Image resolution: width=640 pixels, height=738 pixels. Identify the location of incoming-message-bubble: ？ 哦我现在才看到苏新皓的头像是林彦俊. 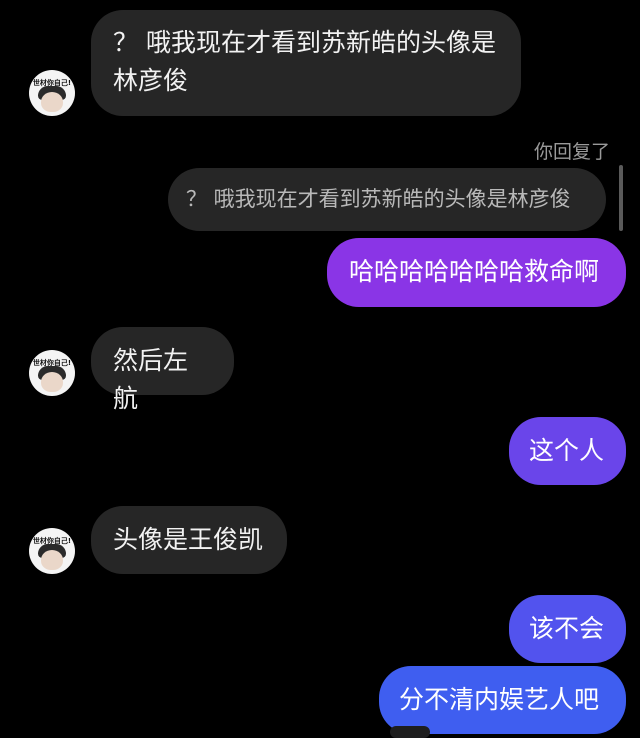
(306, 63).